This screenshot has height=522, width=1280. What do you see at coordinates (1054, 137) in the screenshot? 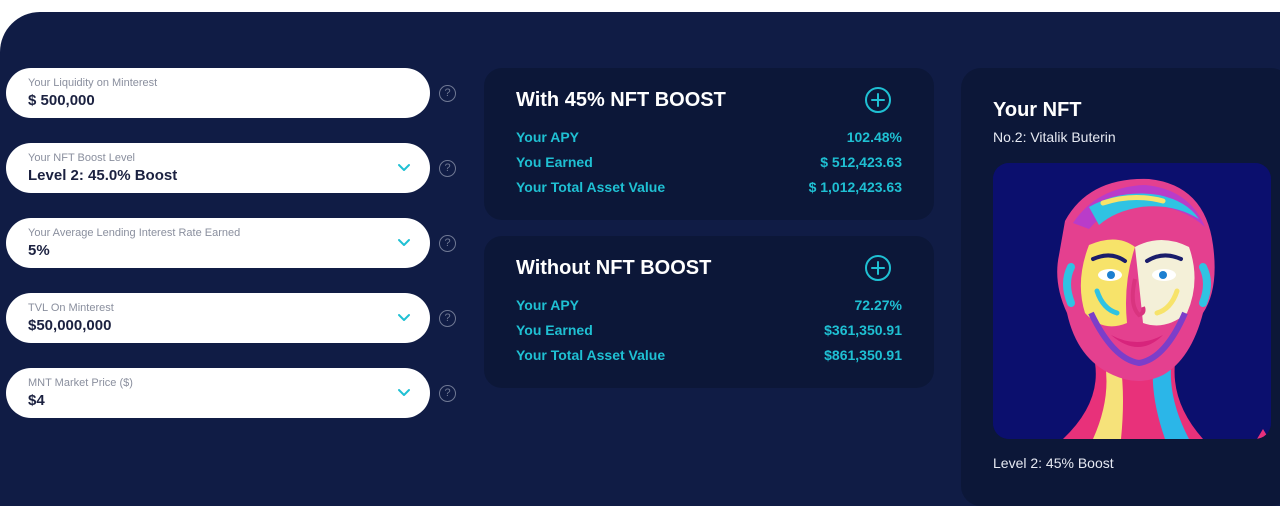
I see `nft-name: No.2: Vitalik Buterin` at bounding box center [1054, 137].